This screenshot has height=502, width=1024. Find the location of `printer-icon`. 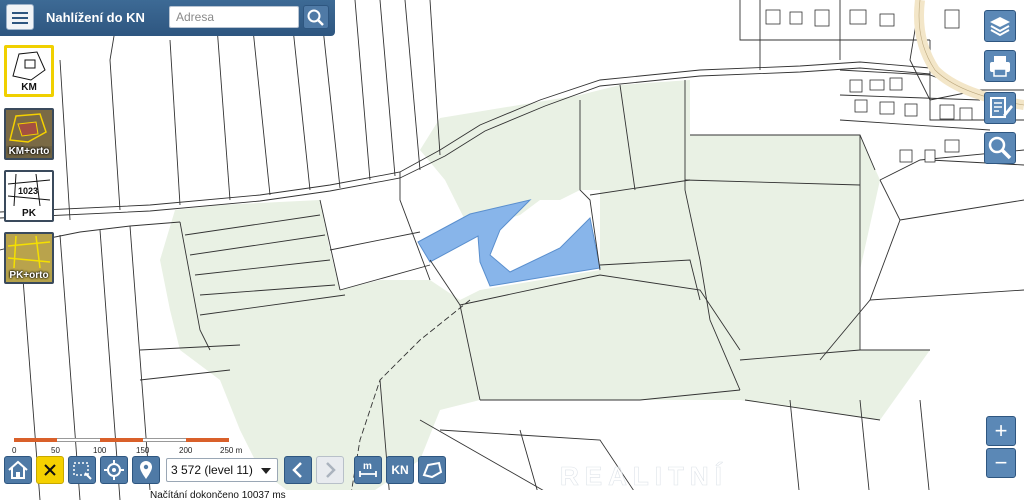

printer-icon is located at coordinates (1000, 66).